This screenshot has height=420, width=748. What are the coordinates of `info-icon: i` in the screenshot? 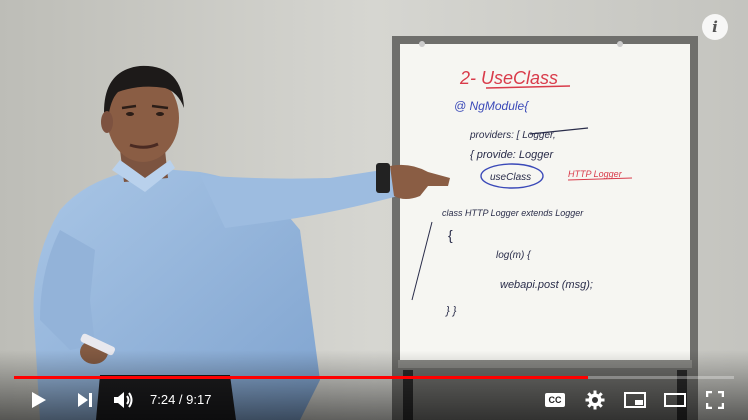 It's located at (715, 27).